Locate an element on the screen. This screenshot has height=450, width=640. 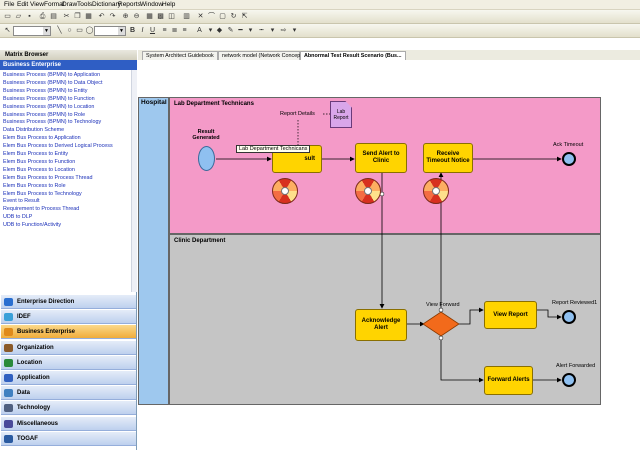
pointer-icon: ↖ is located at coordinates (7, 30).